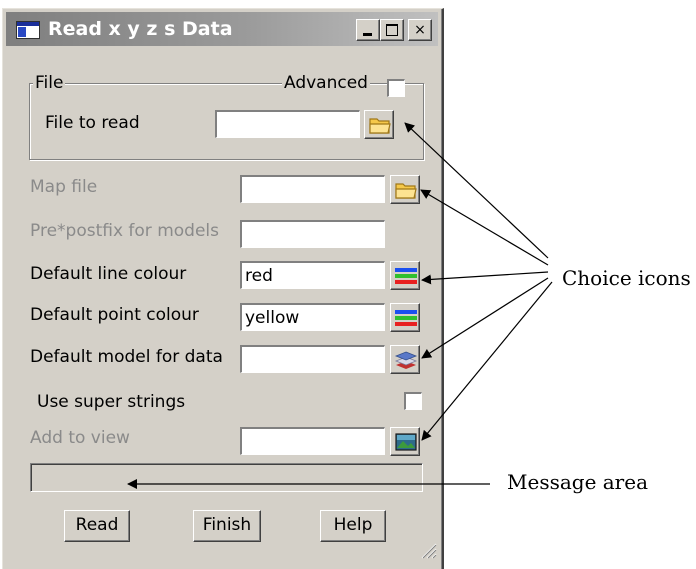  Describe the element at coordinates (226, 477) in the screenshot. I see `message-area` at that location.